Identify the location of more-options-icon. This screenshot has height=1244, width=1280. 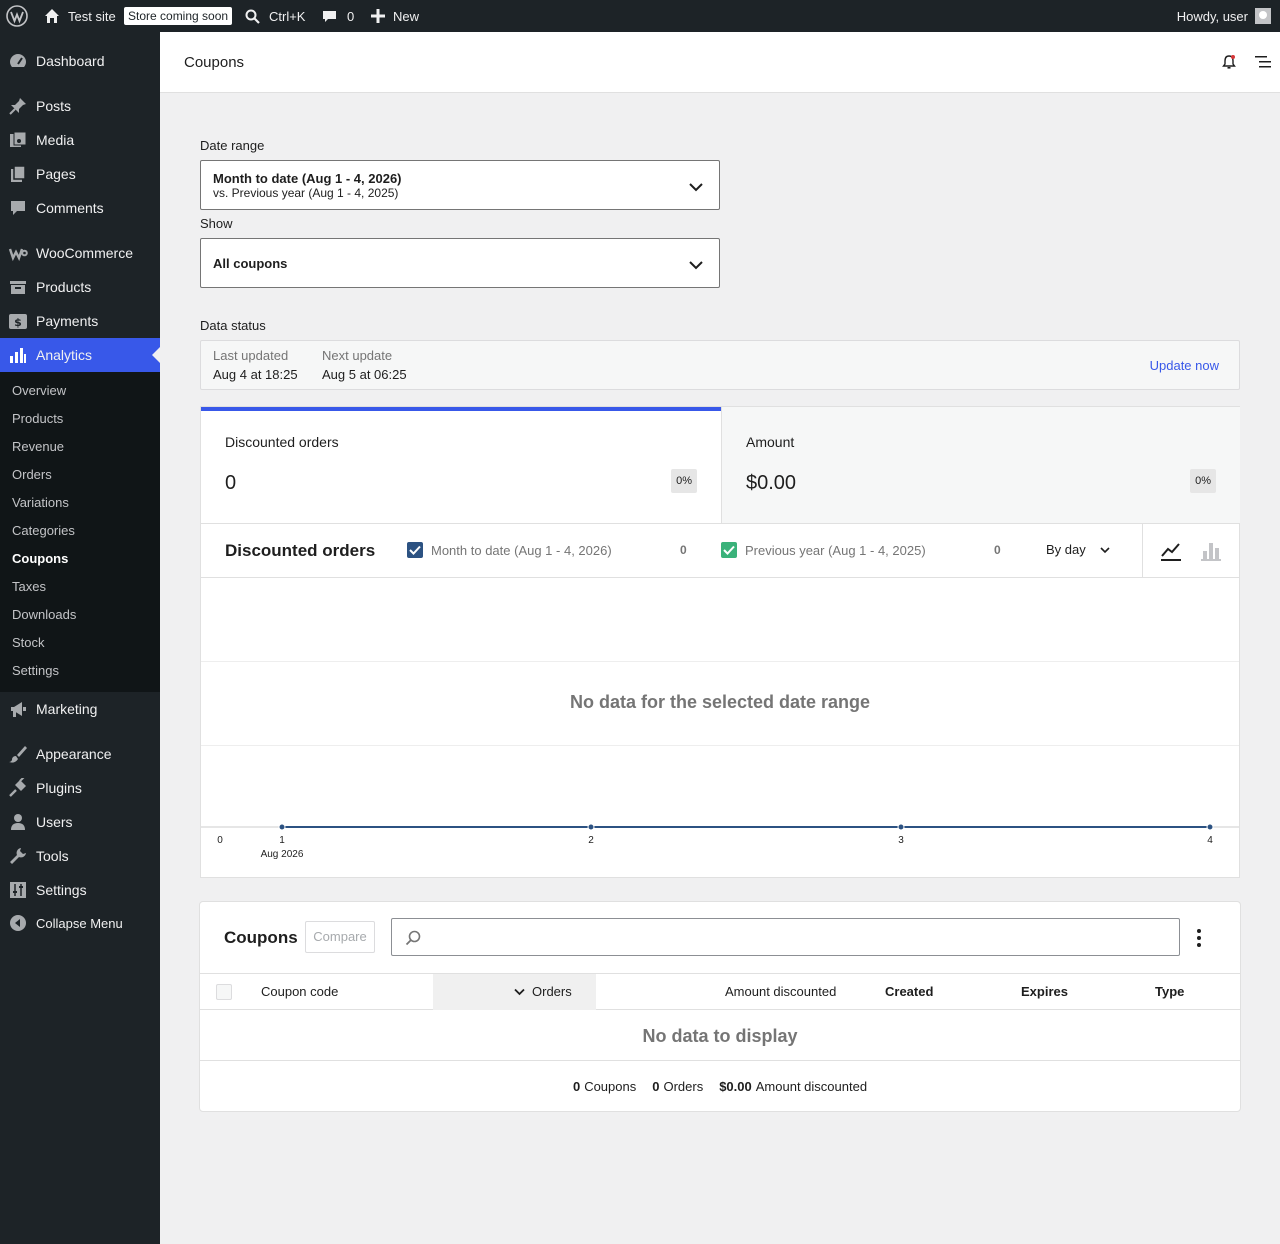
(1199, 940).